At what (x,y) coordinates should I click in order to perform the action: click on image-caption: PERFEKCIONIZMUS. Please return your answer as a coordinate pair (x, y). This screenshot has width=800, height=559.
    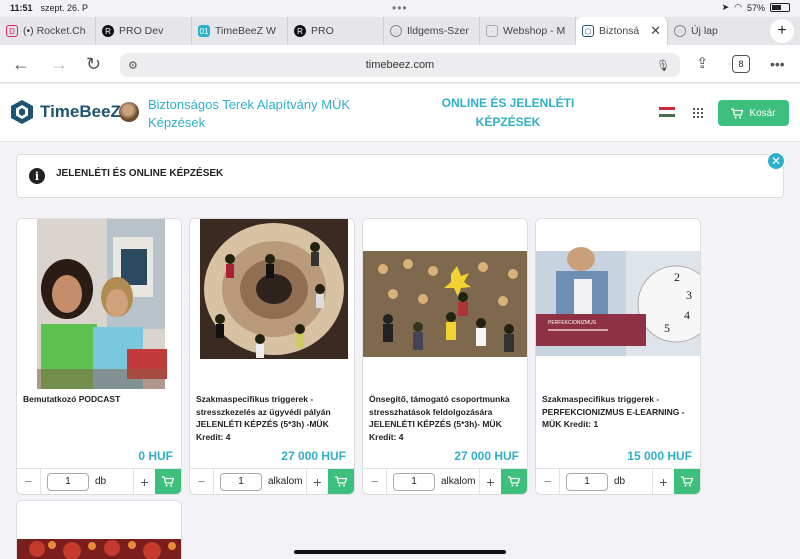
    Looking at the image, I should click on (572, 323).